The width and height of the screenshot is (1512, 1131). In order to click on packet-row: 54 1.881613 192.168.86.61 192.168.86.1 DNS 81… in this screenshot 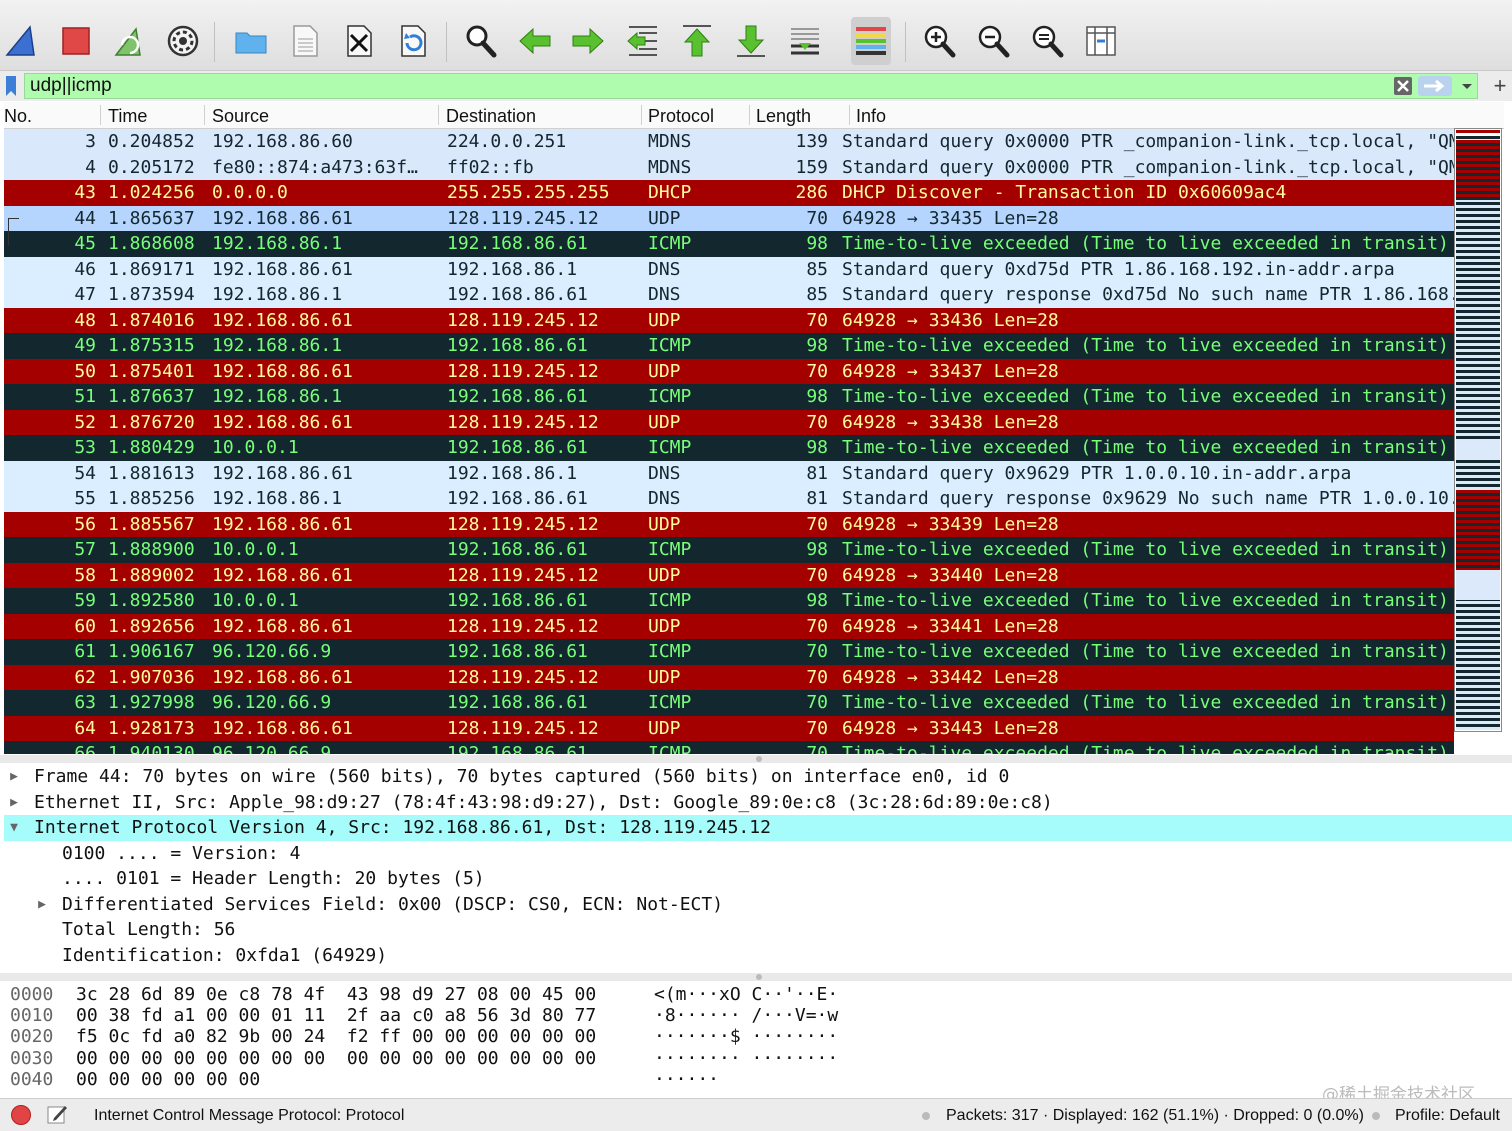, I will do `click(729, 473)`.